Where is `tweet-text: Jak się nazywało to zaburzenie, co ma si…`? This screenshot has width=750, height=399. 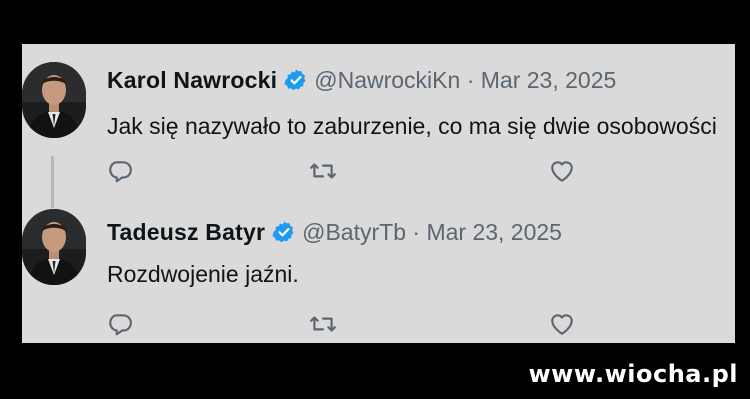
tweet-text: Jak się nazywało to zaburzenie, co ma si… is located at coordinates (412, 126).